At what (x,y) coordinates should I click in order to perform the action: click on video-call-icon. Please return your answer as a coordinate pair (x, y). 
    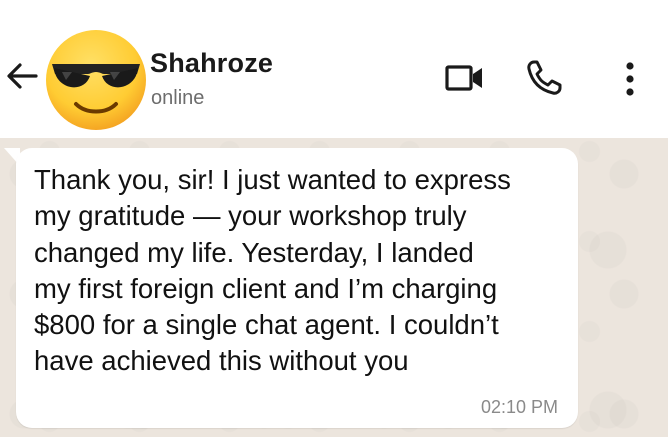
    Looking at the image, I should click on (465, 78).